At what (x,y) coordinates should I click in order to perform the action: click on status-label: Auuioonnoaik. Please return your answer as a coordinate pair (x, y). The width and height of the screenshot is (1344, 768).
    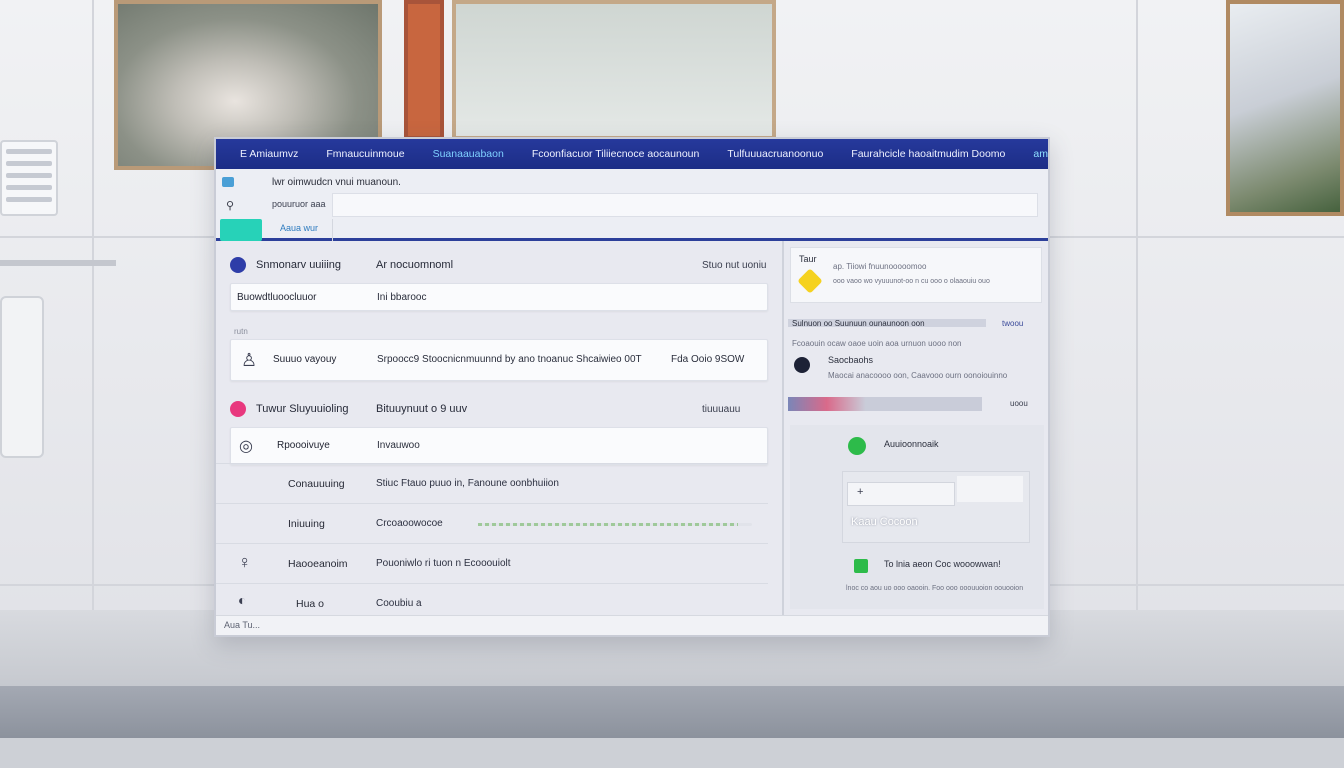
    Looking at the image, I should click on (911, 444).